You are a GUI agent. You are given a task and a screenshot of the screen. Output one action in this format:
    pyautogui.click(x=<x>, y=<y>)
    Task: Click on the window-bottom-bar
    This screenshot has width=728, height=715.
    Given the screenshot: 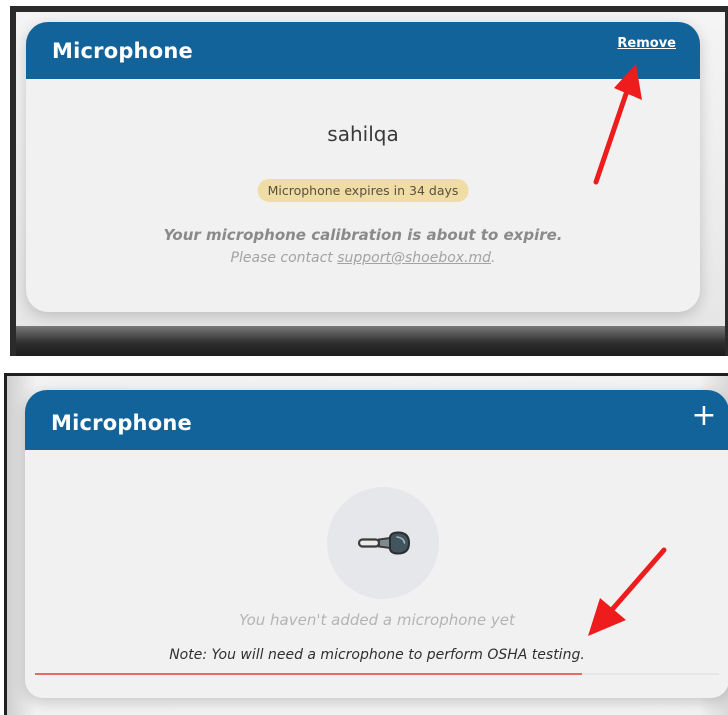 What is the action you would take?
    pyautogui.click(x=370, y=341)
    